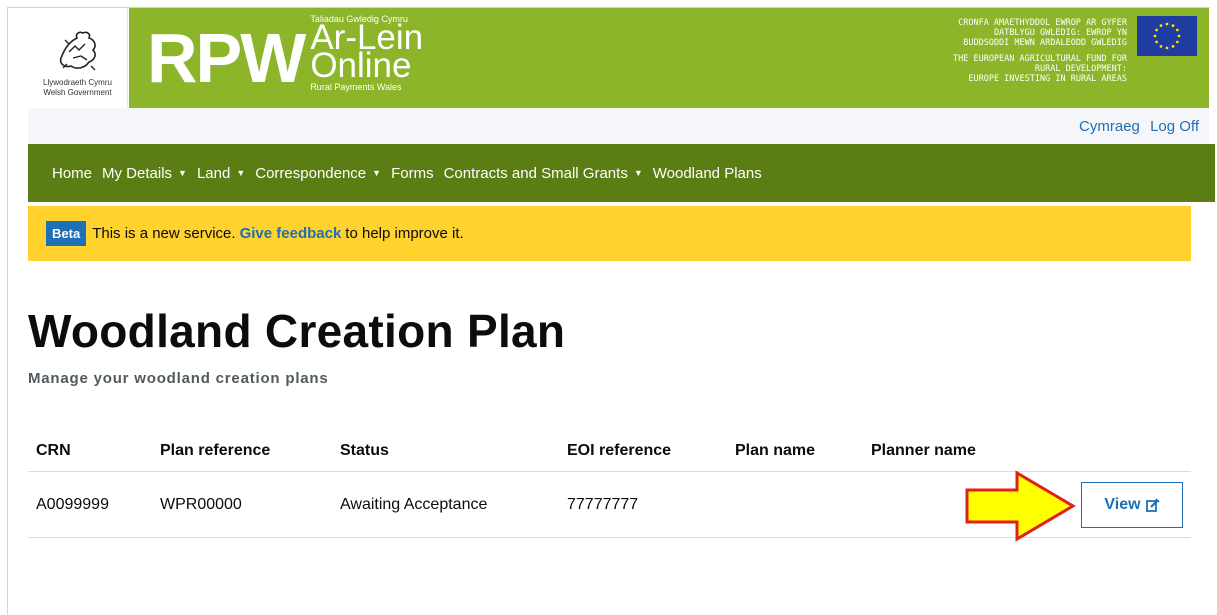 The height and width of the screenshot is (615, 1217). I want to click on nav-label: Home, so click(72, 173).